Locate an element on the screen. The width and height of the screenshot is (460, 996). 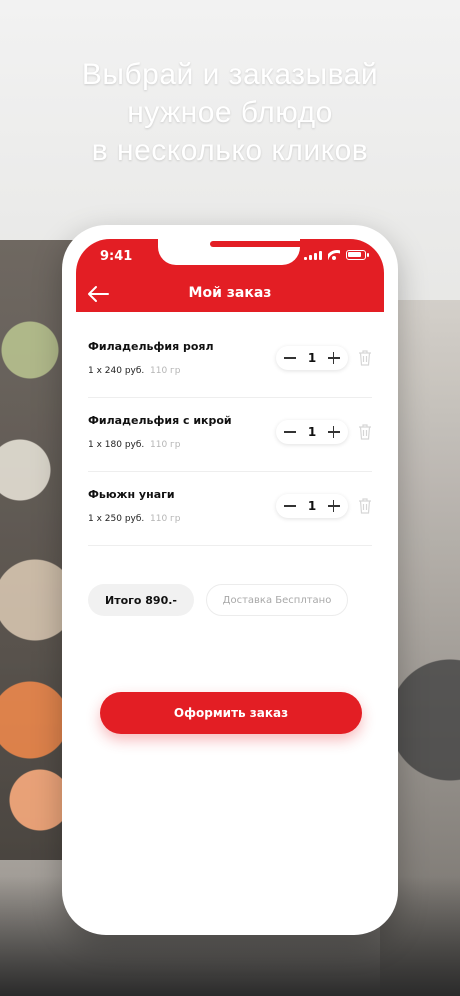
status-time: 9:41 is located at coordinates (116, 256).